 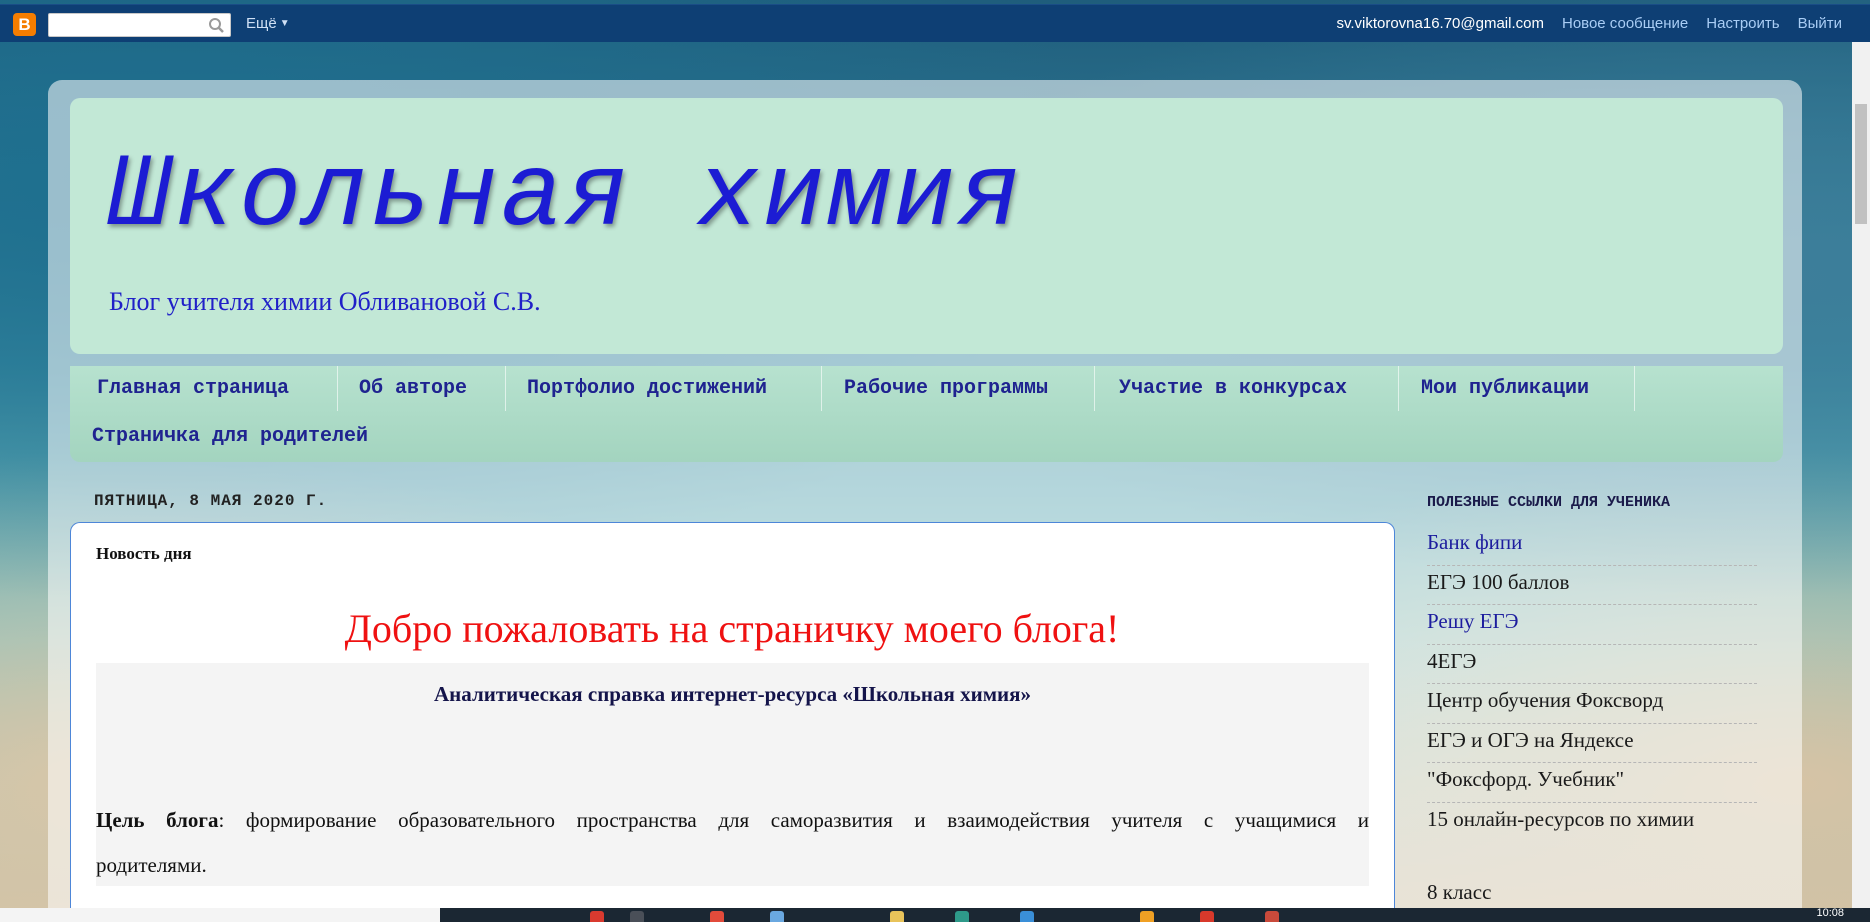 I want to click on sidebar-links-title: ПОЛЕЗНЫЕ ССЫЛКИ ДЛЯ УЧЕНИКА, so click(x=1549, y=502).